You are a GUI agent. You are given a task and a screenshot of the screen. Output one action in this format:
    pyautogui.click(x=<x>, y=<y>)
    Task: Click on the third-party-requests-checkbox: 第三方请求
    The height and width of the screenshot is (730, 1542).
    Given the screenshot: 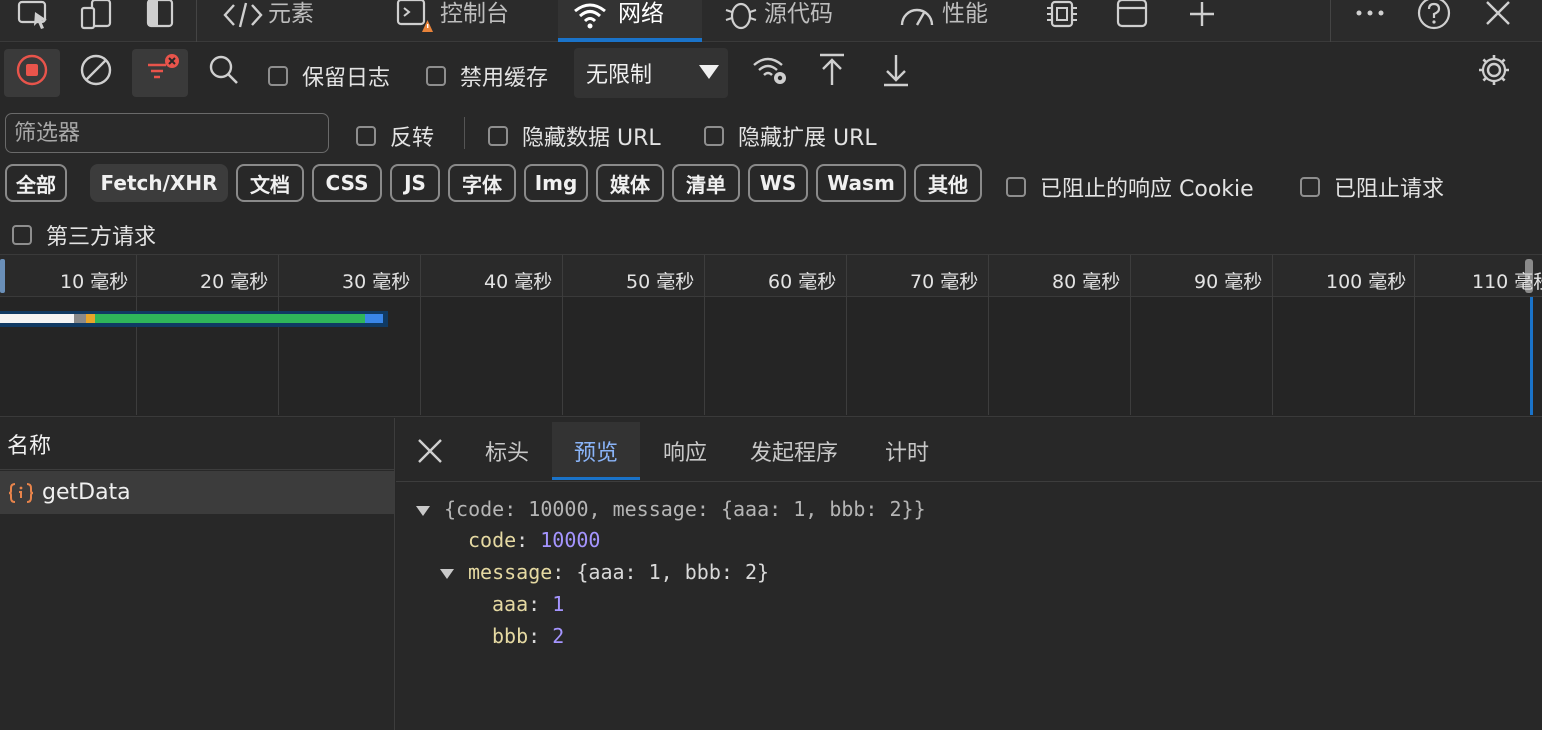 What is the action you would take?
    pyautogui.click(x=84, y=235)
    